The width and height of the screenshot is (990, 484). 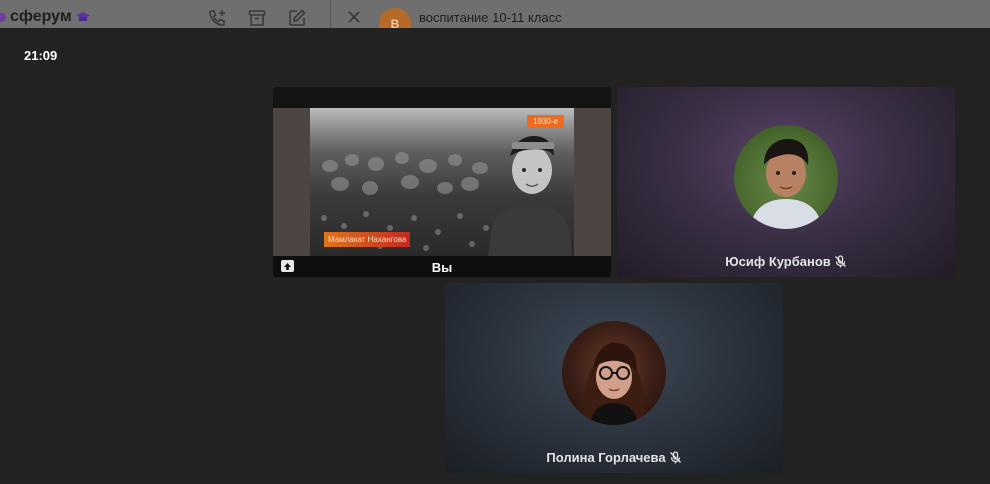 What do you see at coordinates (778, 261) in the screenshot?
I see `participant-name-text: Юсиф Курбанов` at bounding box center [778, 261].